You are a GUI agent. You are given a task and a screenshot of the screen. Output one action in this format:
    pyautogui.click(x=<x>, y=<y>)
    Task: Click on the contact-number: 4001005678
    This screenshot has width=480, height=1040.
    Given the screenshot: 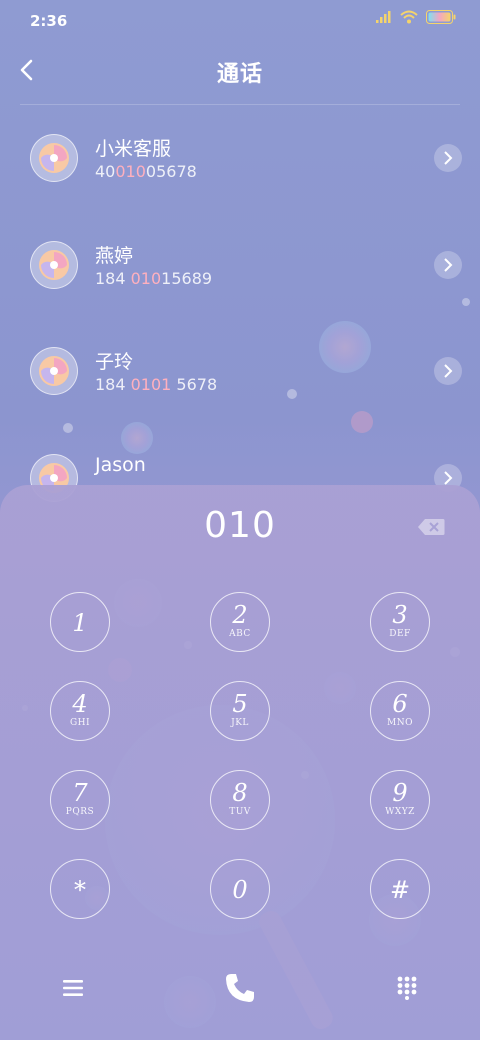 What is the action you would take?
    pyautogui.click(x=146, y=171)
    